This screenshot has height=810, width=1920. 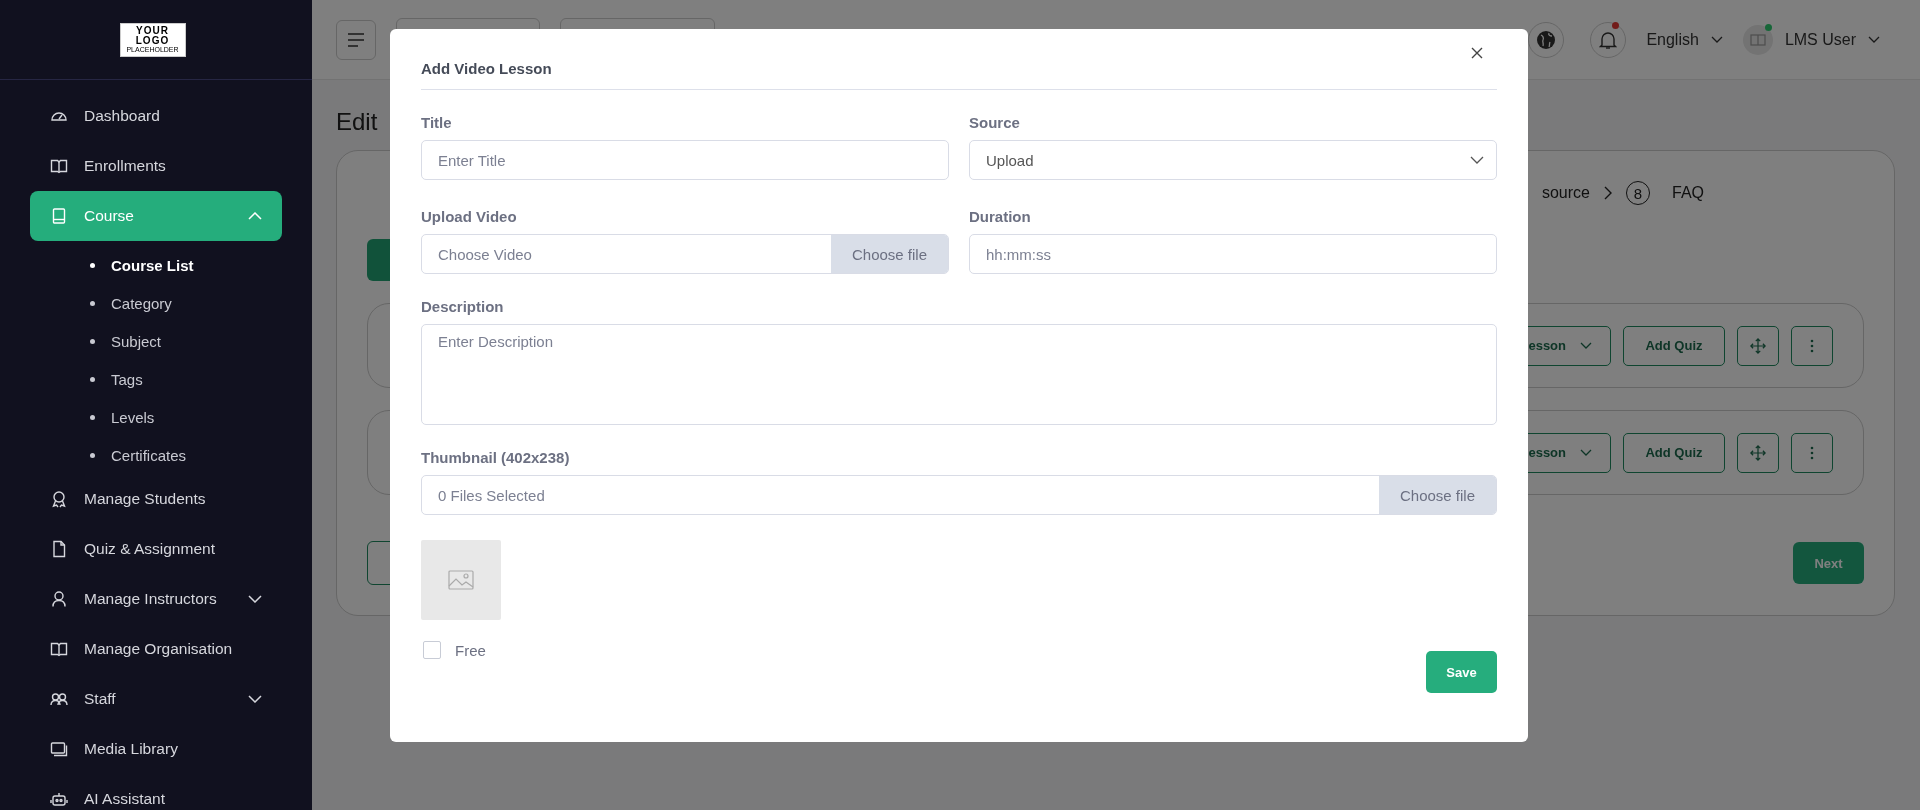 What do you see at coordinates (486, 68) in the screenshot?
I see `modal-title: Add Video Lesson` at bounding box center [486, 68].